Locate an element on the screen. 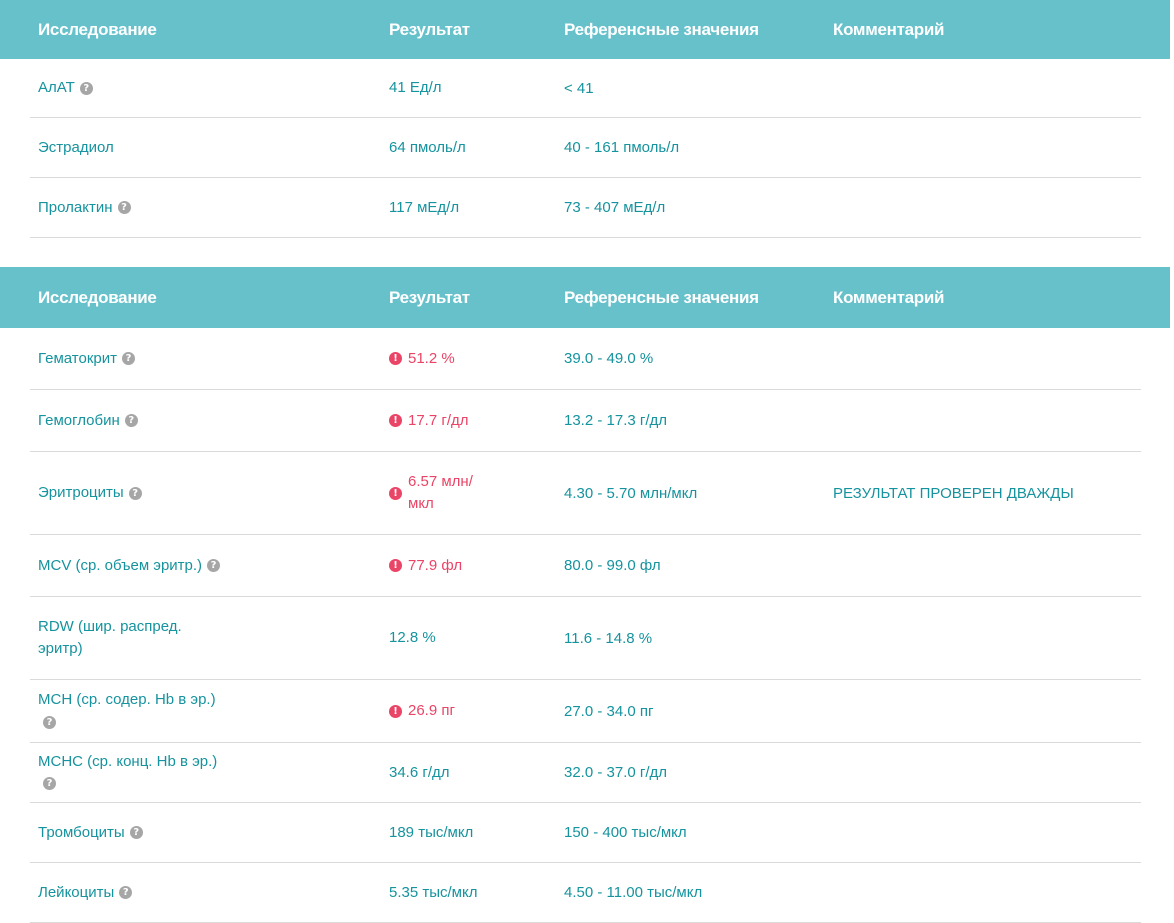 The image size is (1174, 923). reference-text: 13.2 - 17.3 г/дл is located at coordinates (616, 420).